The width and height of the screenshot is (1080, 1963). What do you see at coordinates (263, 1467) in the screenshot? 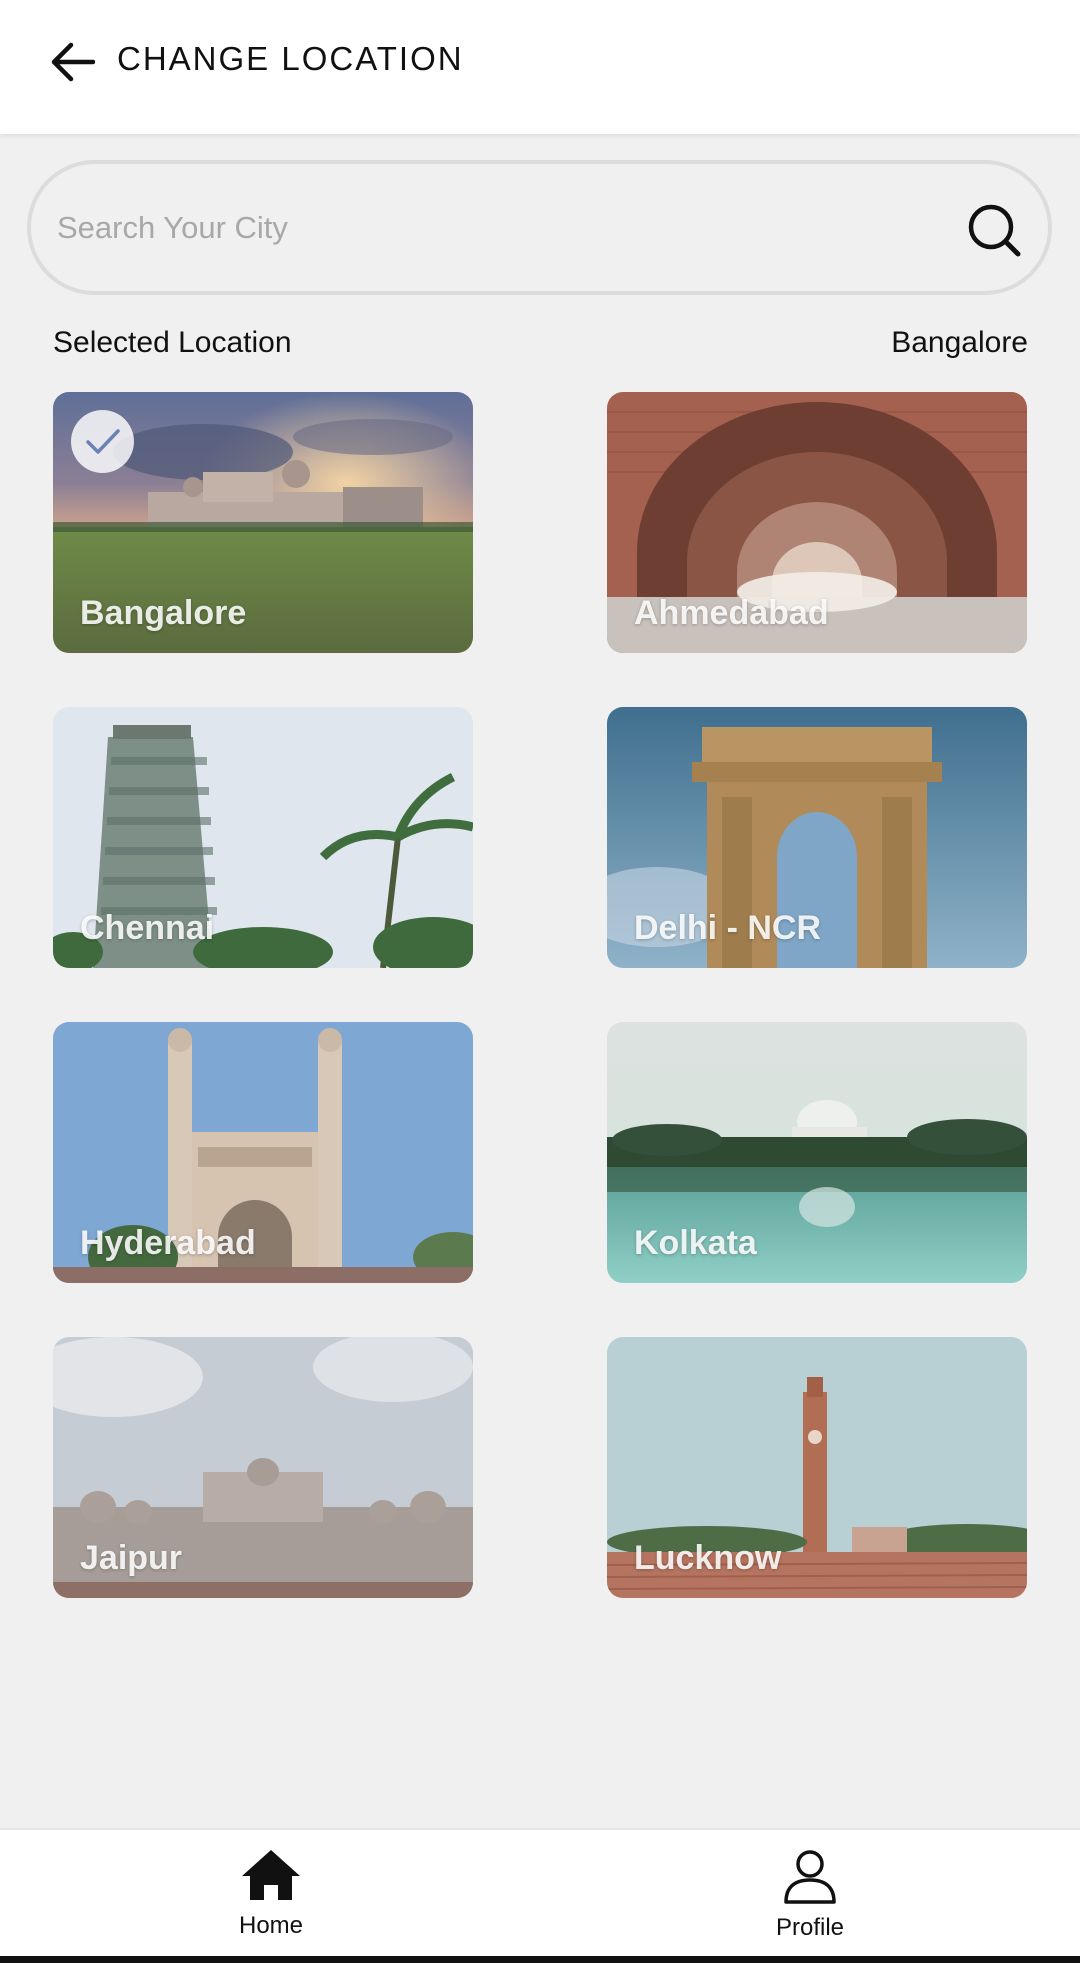
I see `city-card-jaipur: Jaipur` at bounding box center [263, 1467].